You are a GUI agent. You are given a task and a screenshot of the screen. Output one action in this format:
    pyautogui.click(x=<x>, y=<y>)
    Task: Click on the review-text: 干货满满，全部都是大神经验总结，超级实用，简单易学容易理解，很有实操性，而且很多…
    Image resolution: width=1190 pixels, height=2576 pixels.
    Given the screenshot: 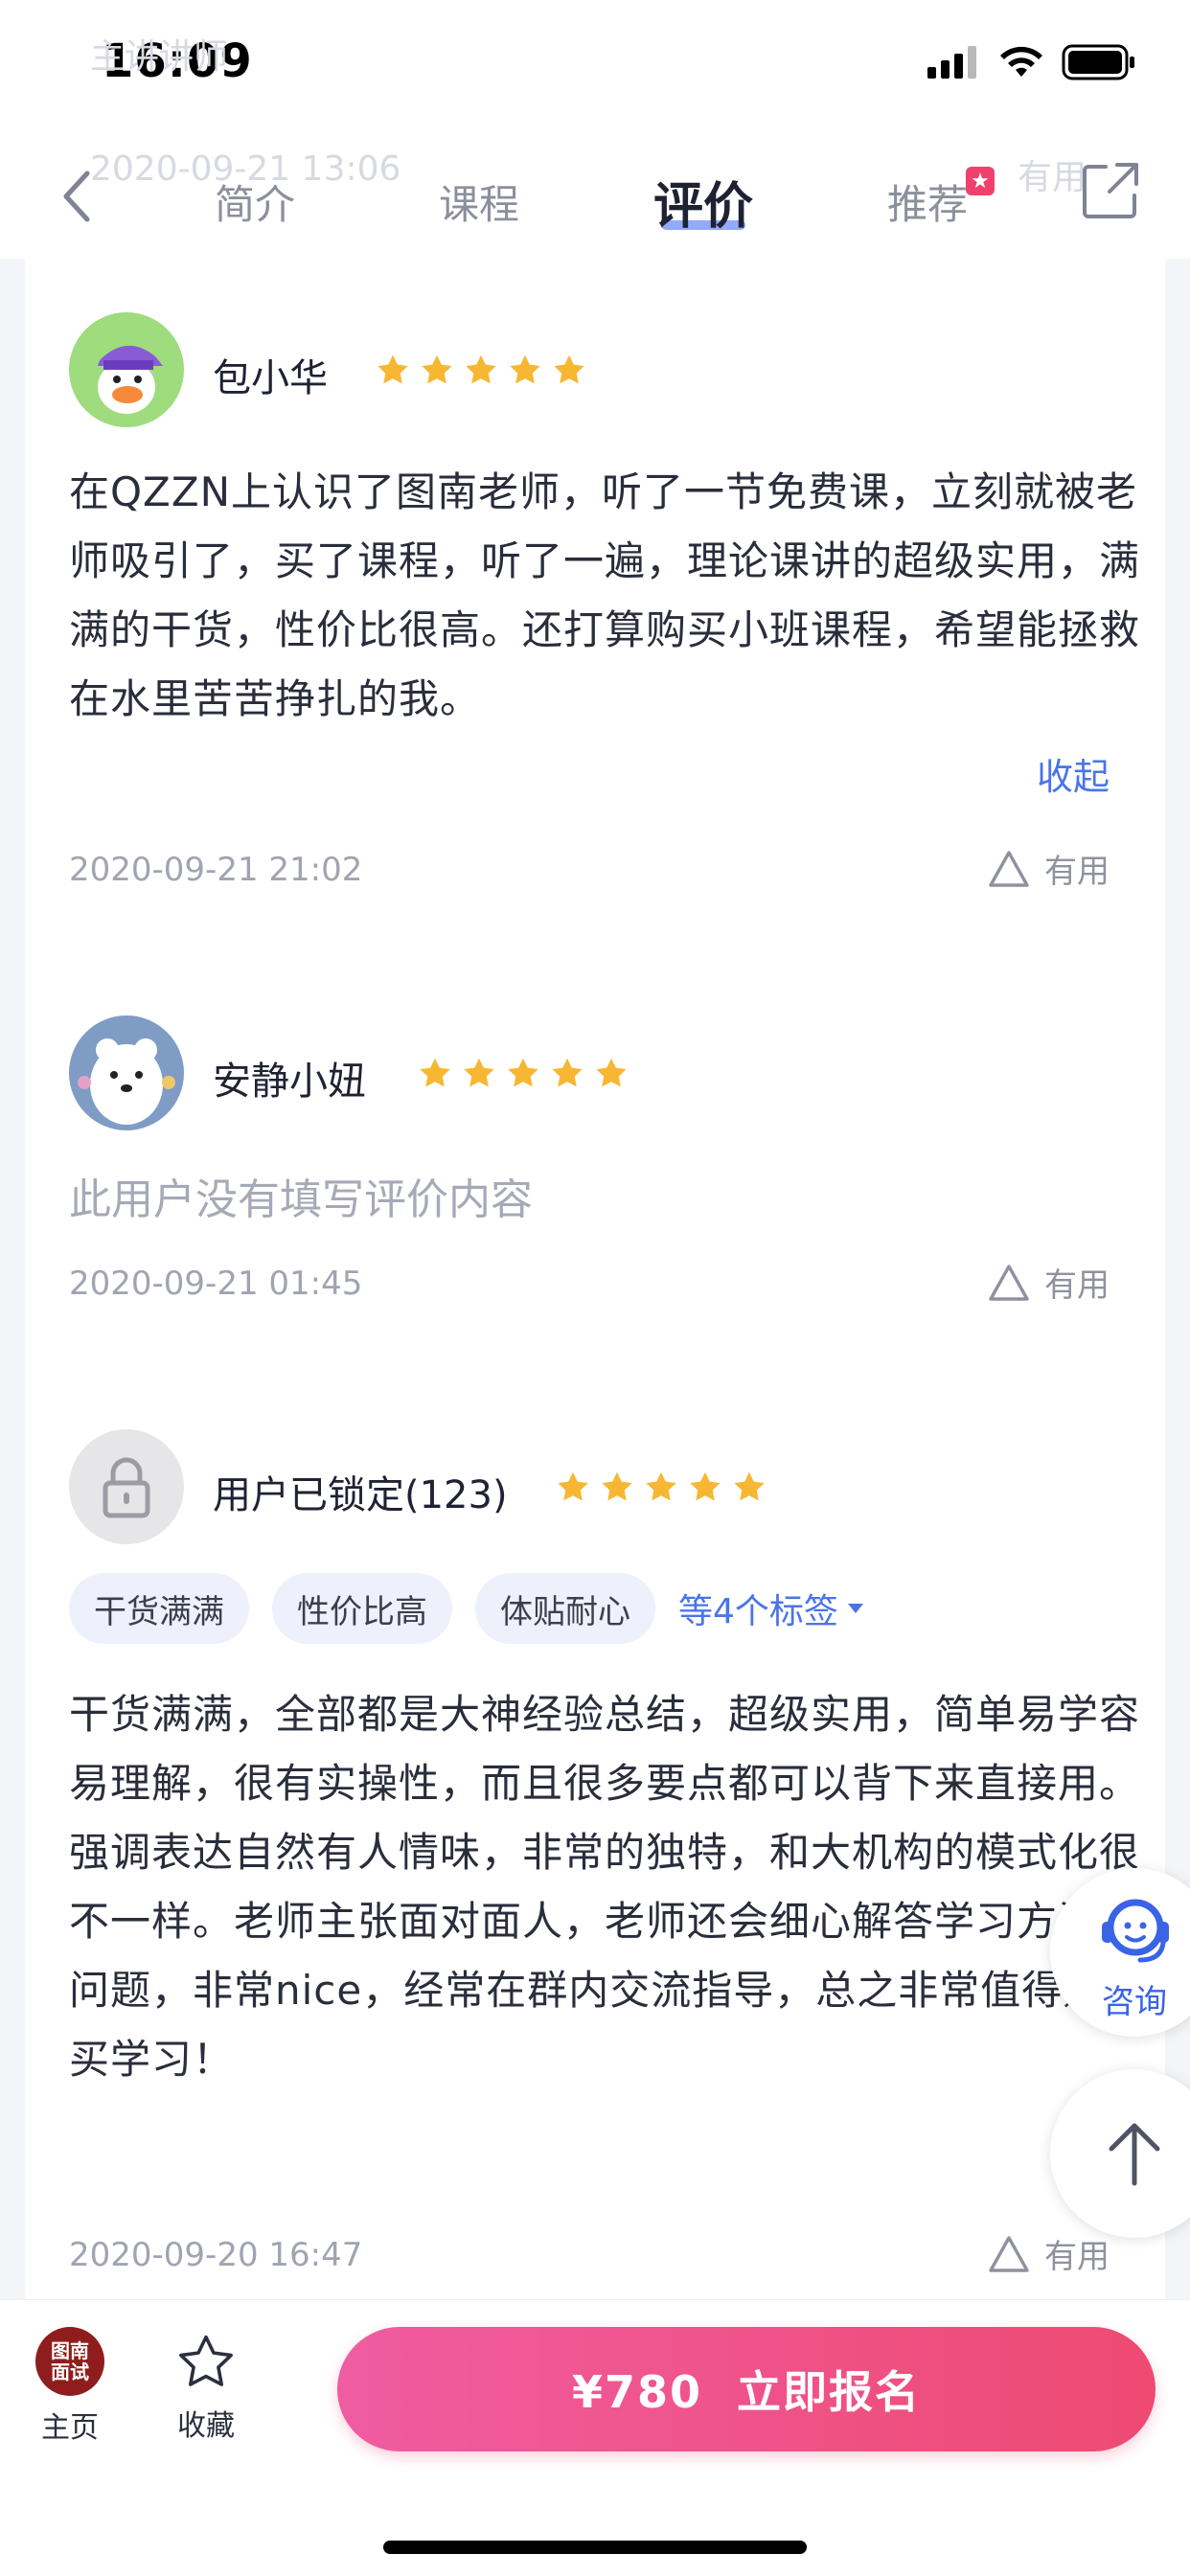 What is the action you would take?
    pyautogui.click(x=605, y=1887)
    